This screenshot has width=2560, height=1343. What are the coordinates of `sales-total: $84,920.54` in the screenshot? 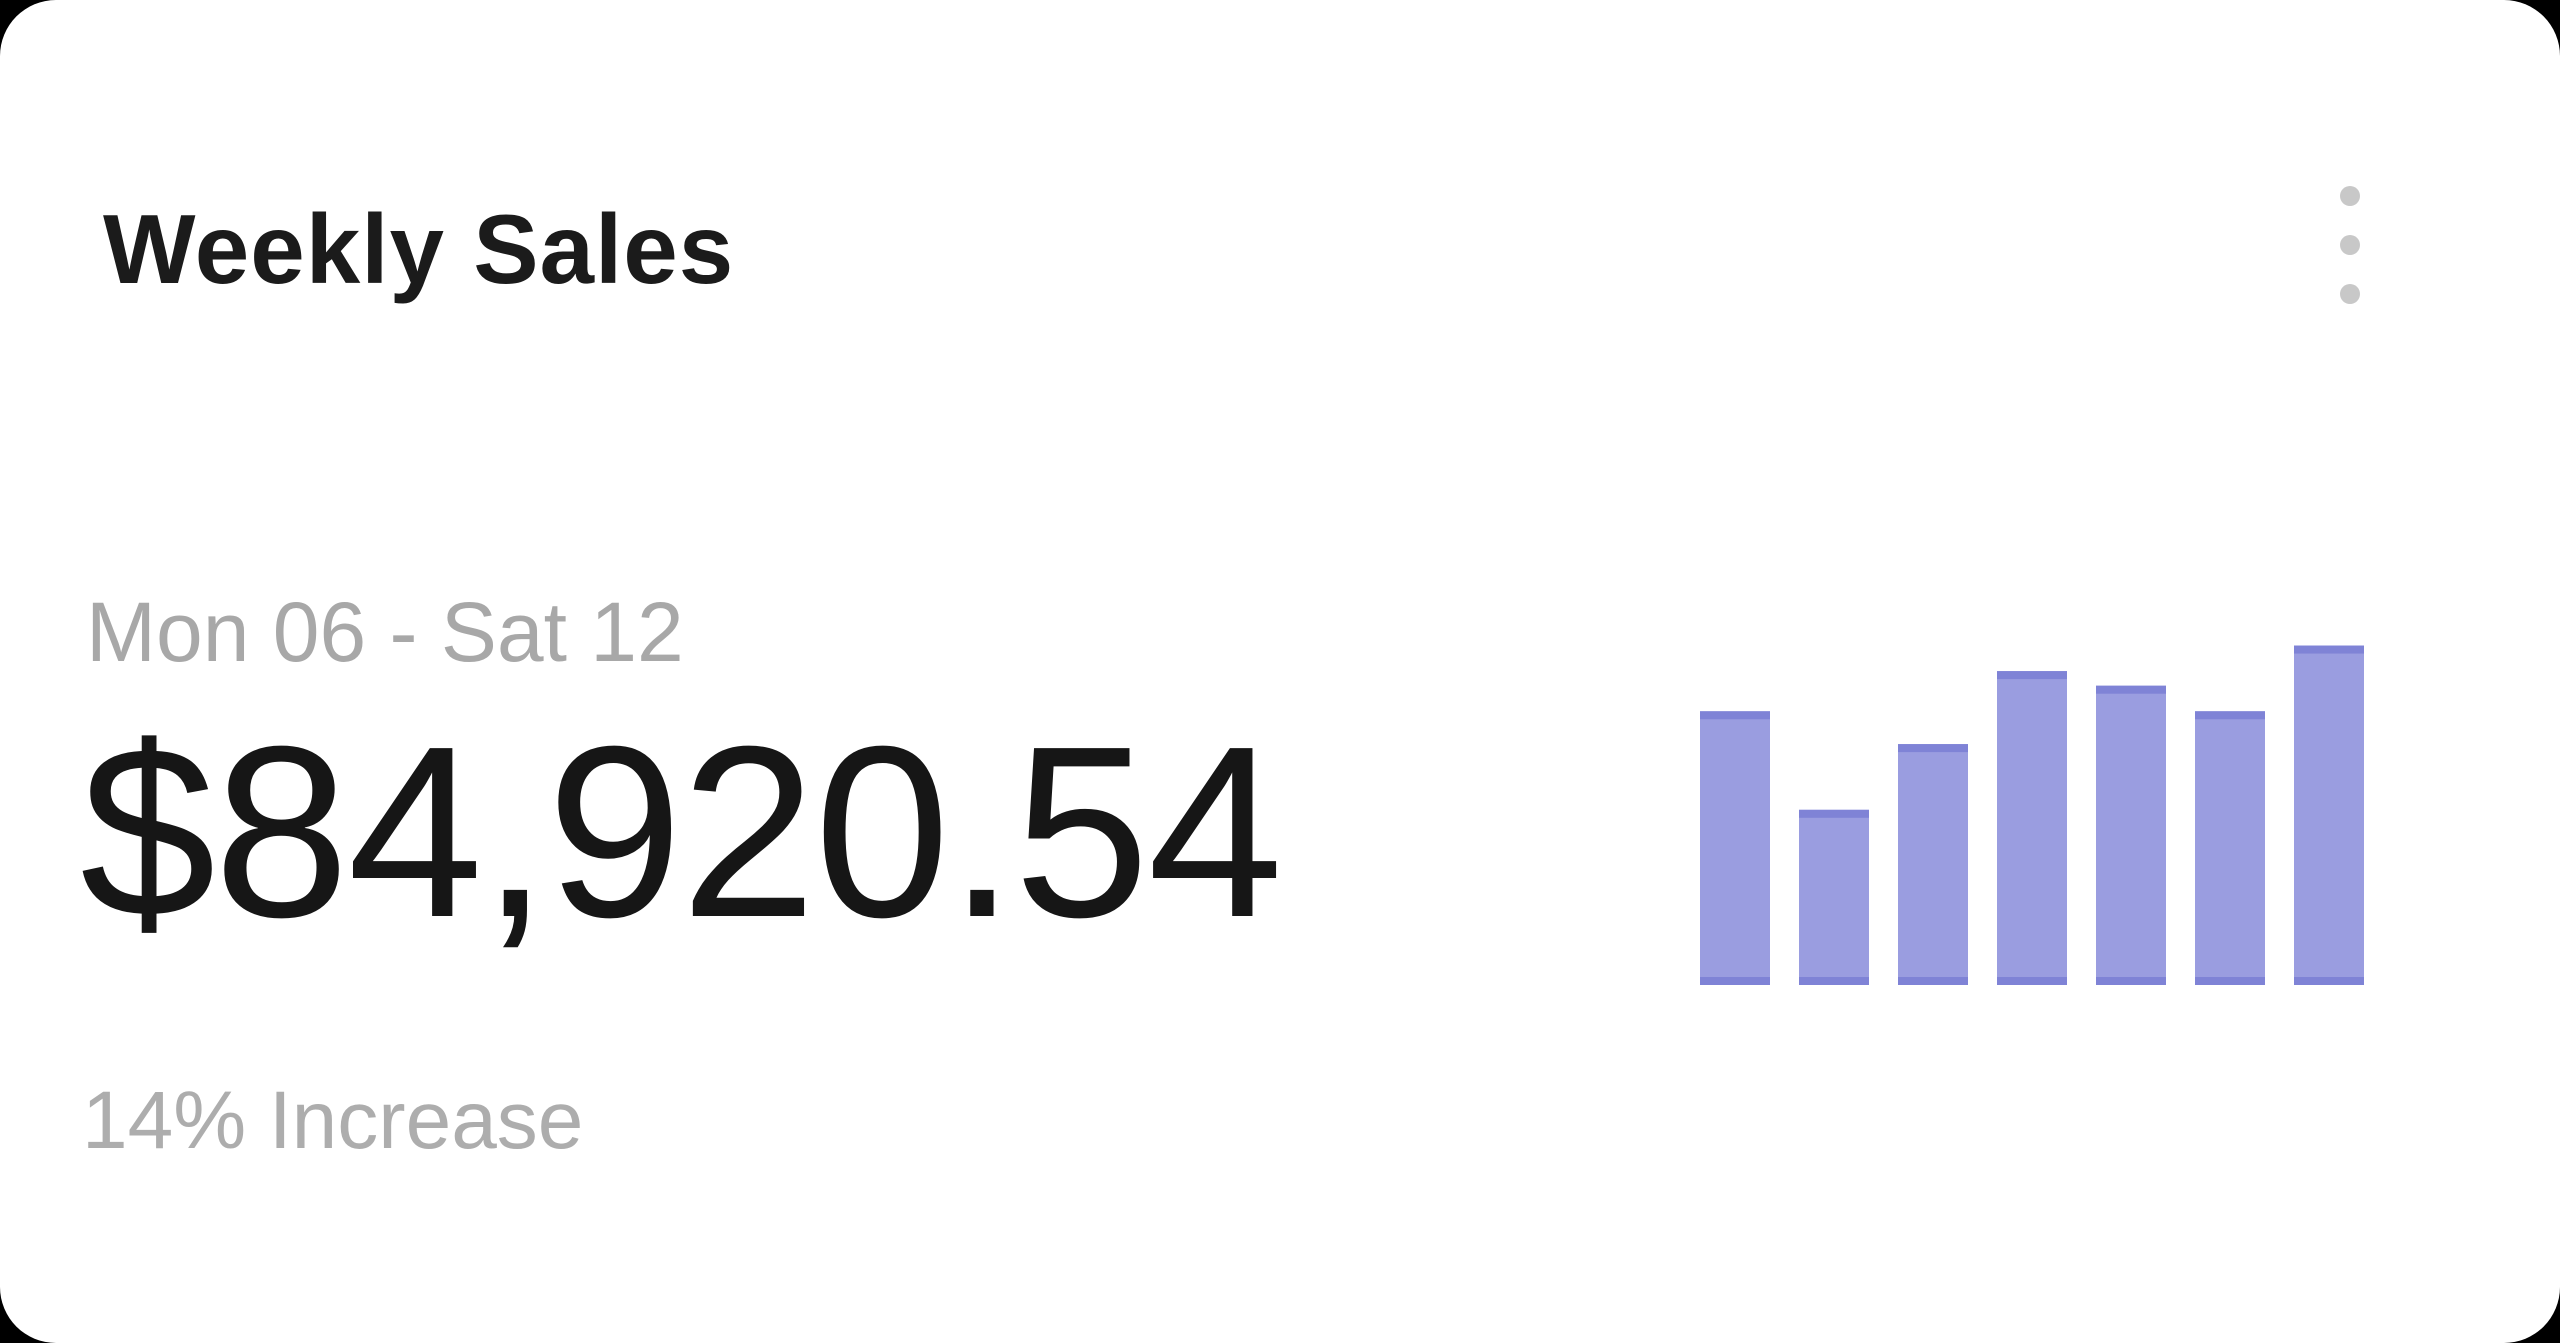 It's located at (681, 831).